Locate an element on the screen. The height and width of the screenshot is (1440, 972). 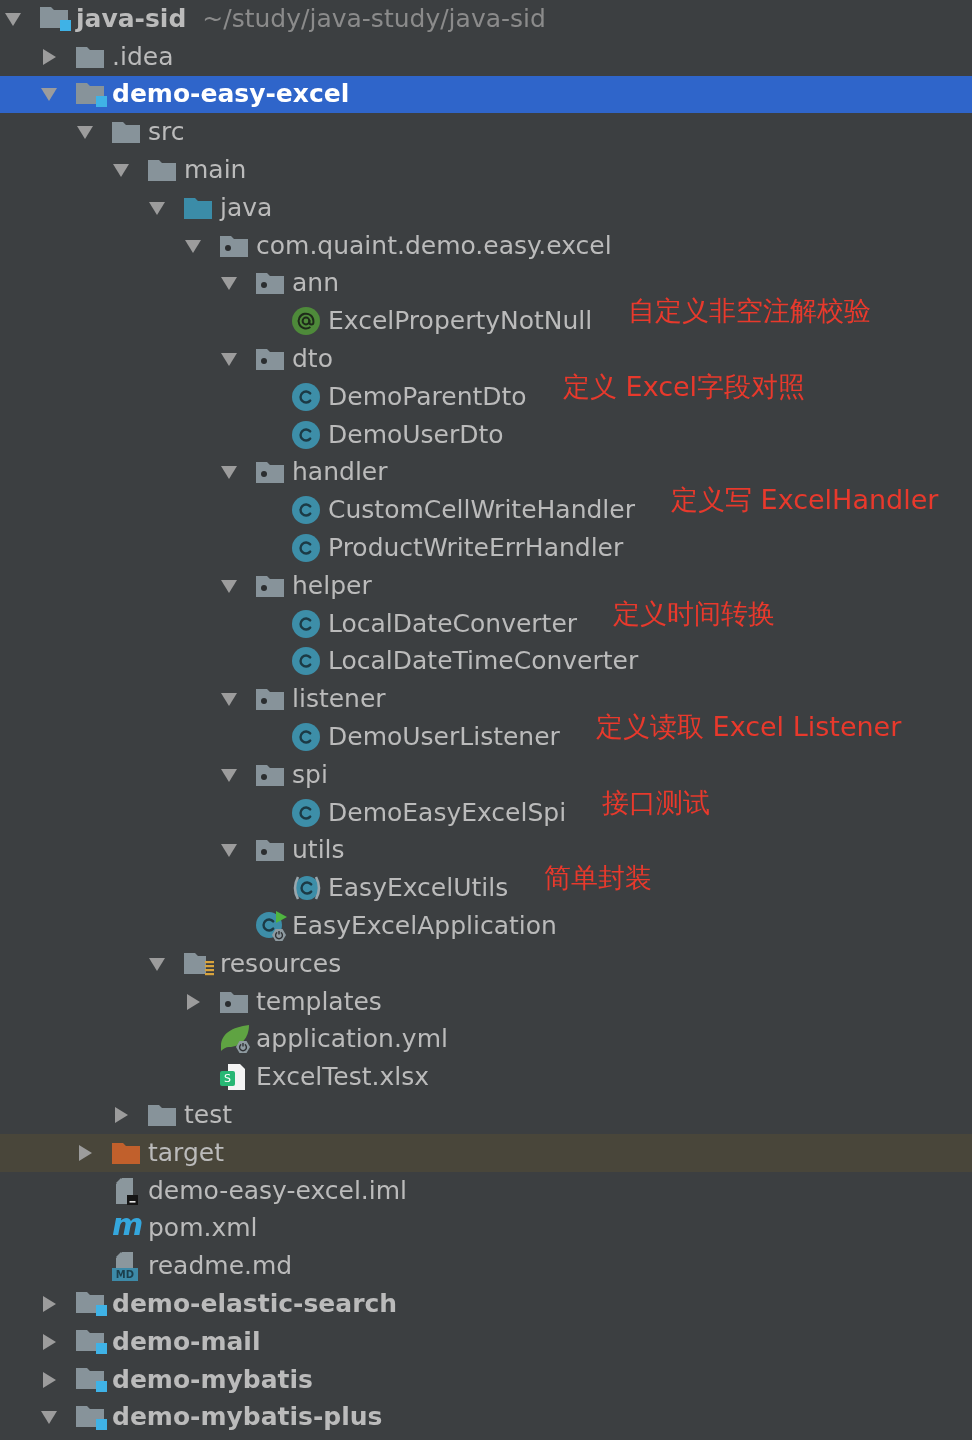
tree-row: src is located at coordinates (92, 132).